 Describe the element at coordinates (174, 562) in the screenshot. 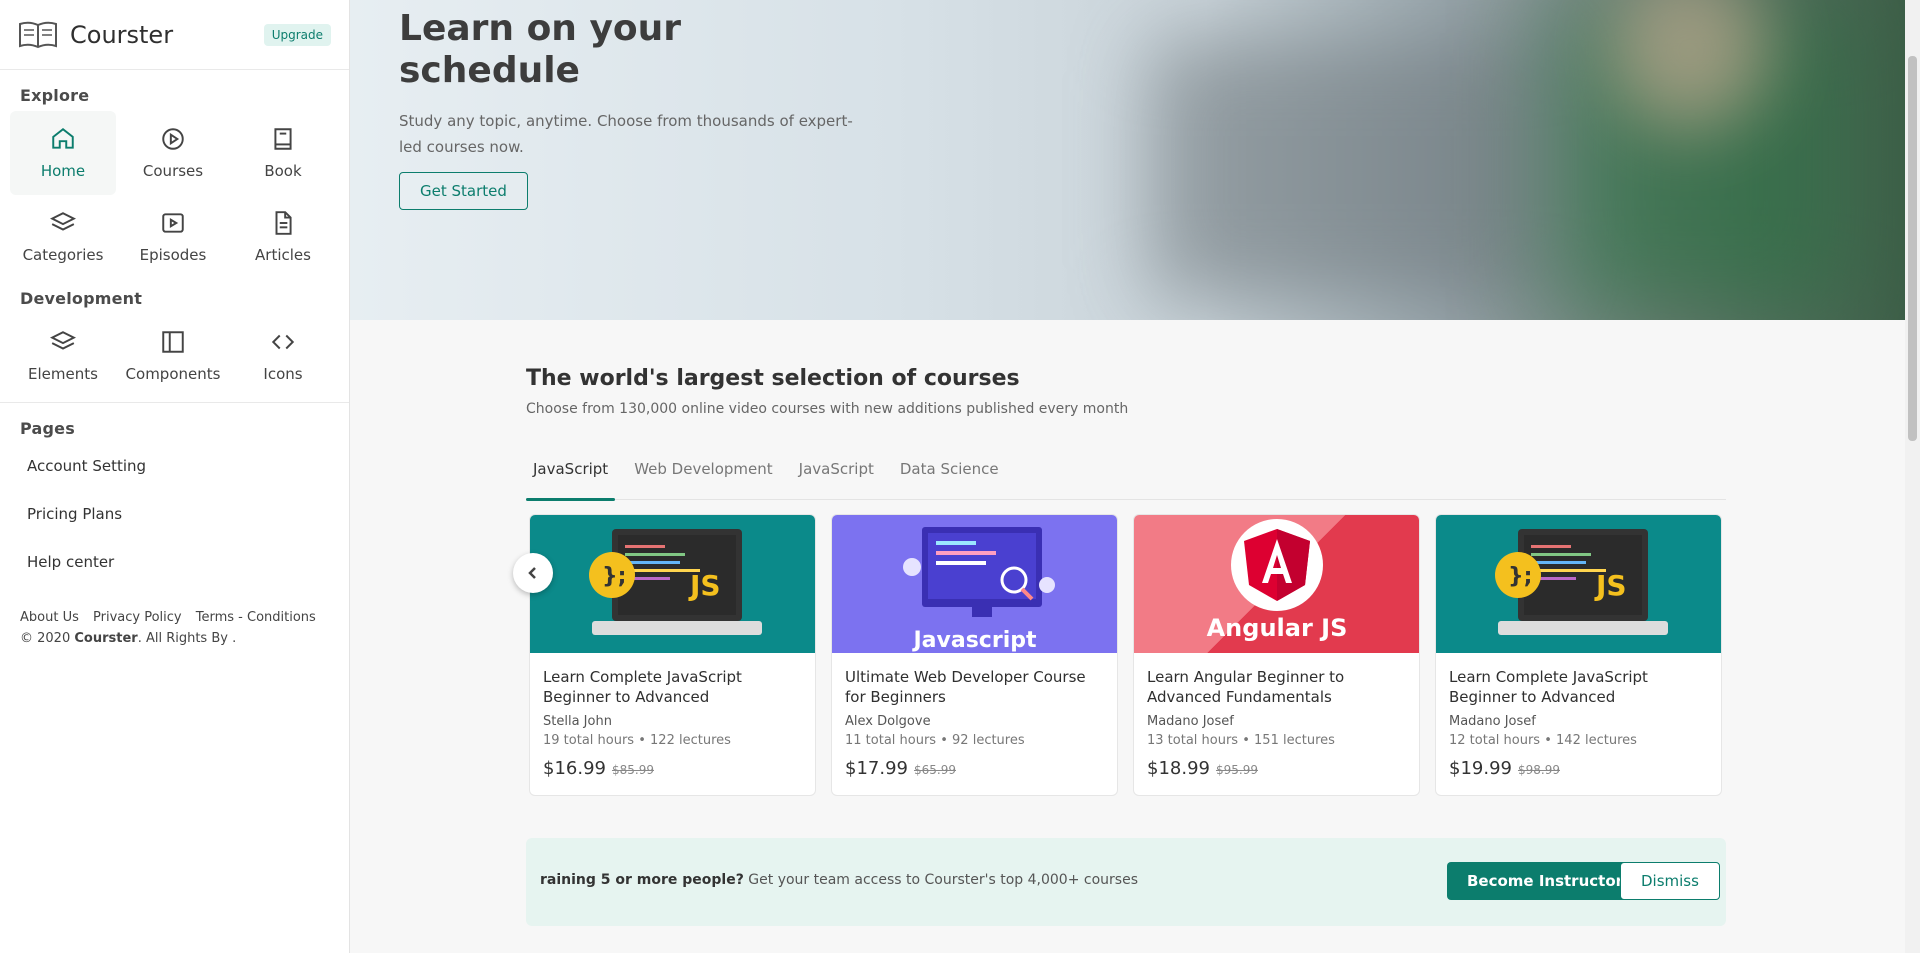

I see `page-link-help-center: Help center` at that location.